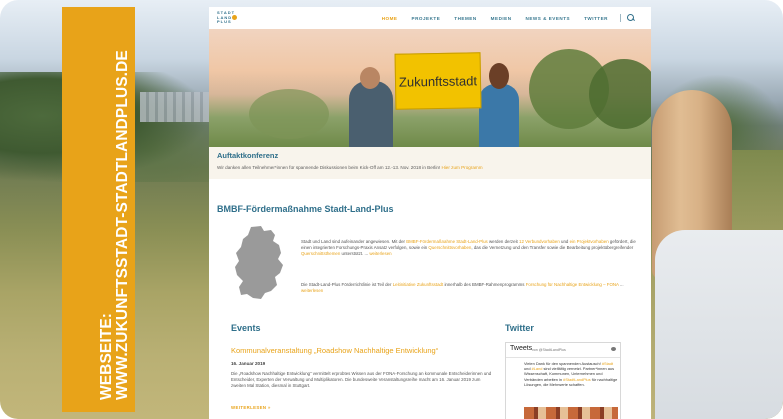 Image resolution: width=783 pixels, height=419 pixels. I want to click on projektvorhaben-link: ein Projektvorhaben, so click(589, 241).